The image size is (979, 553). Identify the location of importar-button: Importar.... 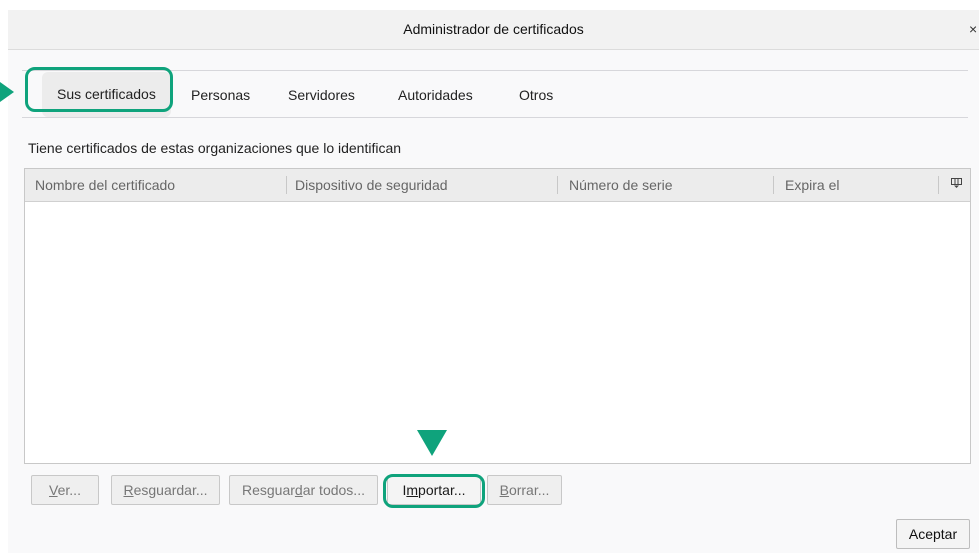
(434, 490).